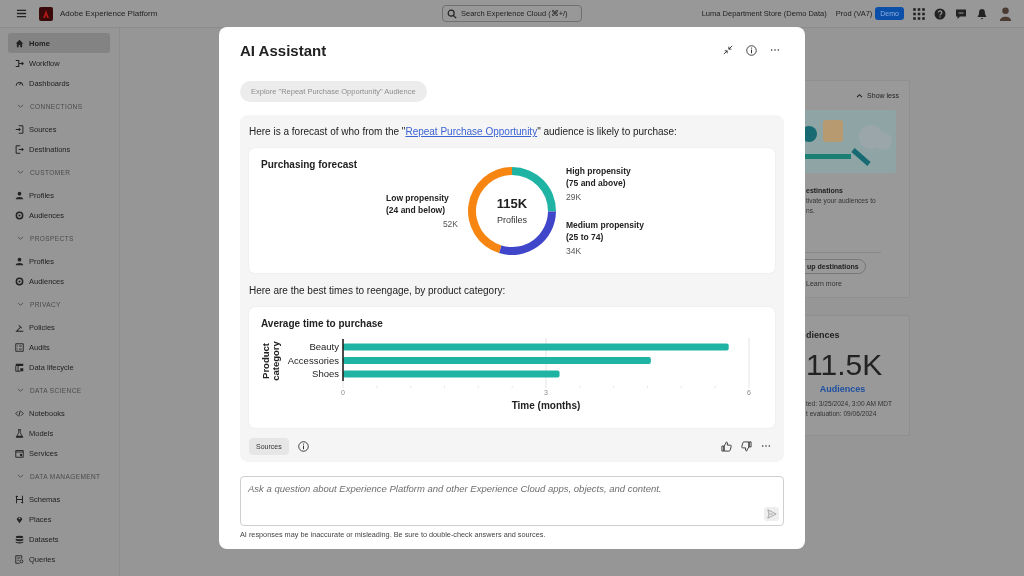 This screenshot has height=576, width=1024. Describe the element at coordinates (471, 131) in the screenshot. I see `audience-link: Repeat Purchase Opportunity` at that location.